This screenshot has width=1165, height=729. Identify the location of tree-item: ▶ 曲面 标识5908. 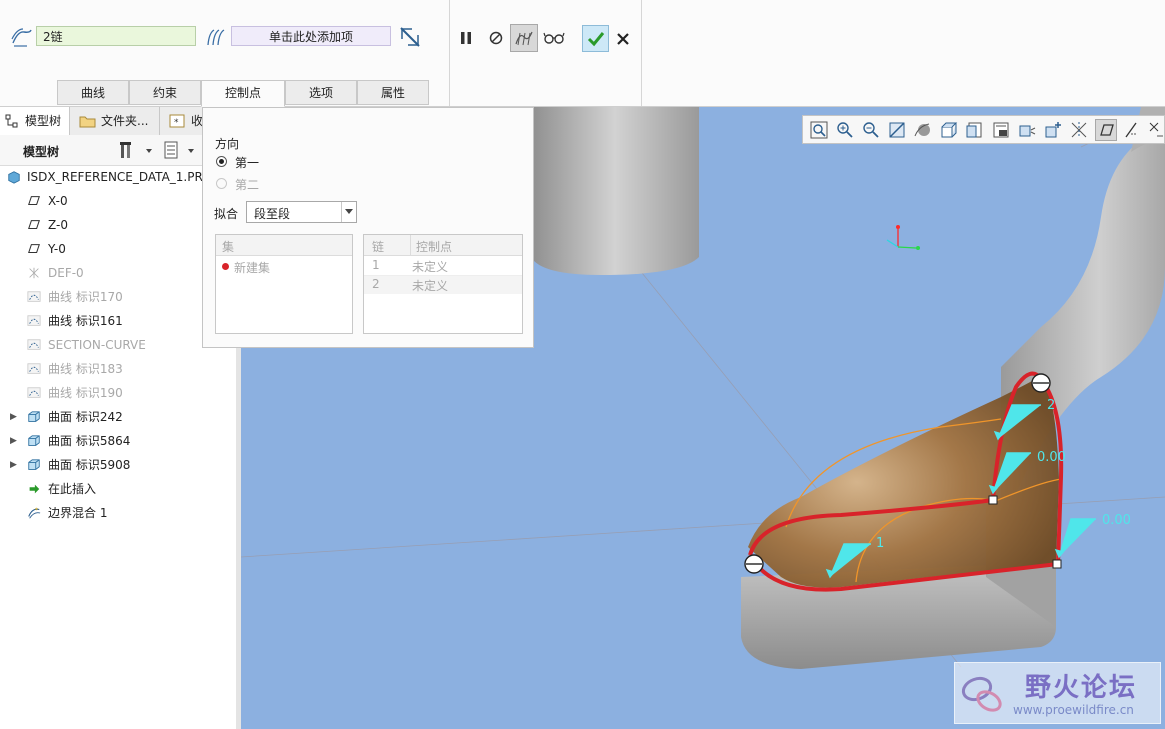
(118, 465).